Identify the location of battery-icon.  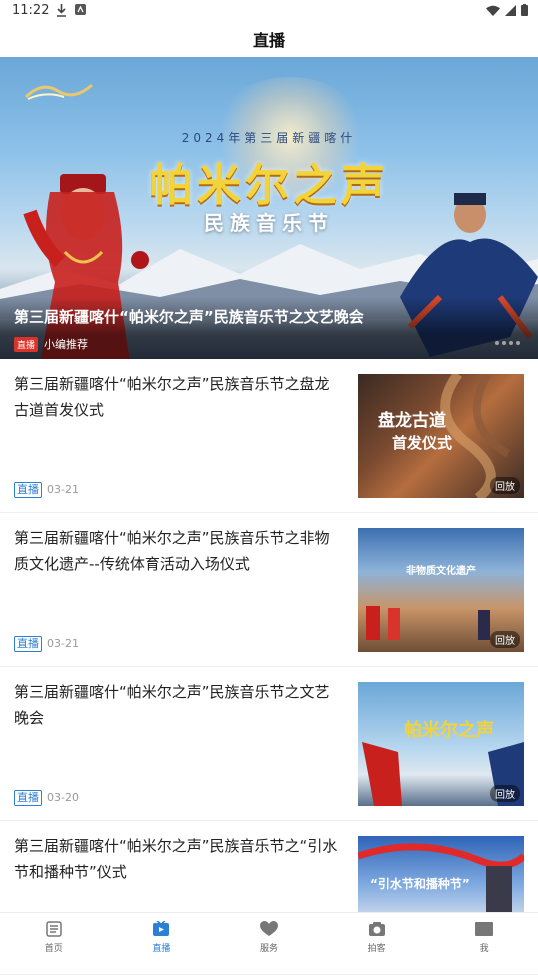
(524, 10).